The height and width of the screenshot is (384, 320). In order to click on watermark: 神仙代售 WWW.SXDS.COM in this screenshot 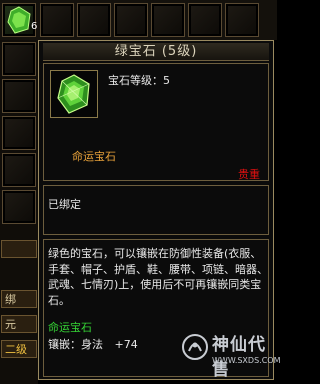, I will do `click(229, 353)`.